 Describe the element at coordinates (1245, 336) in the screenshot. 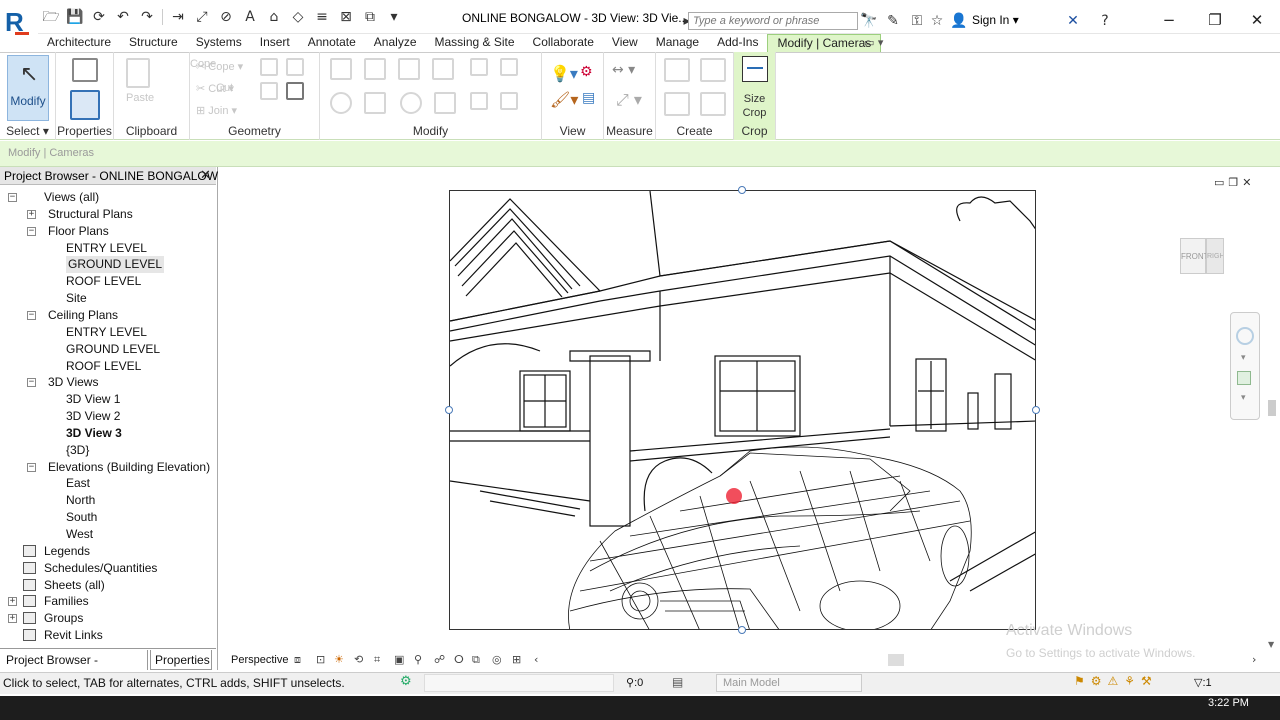

I see `steering-wheel-icon` at that location.